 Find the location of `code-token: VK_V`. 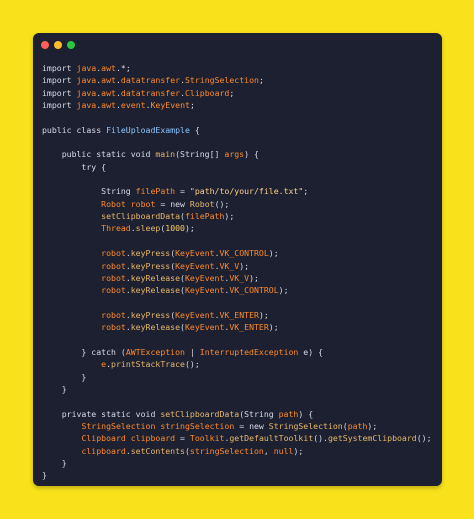

code-token: VK_V is located at coordinates (239, 277).